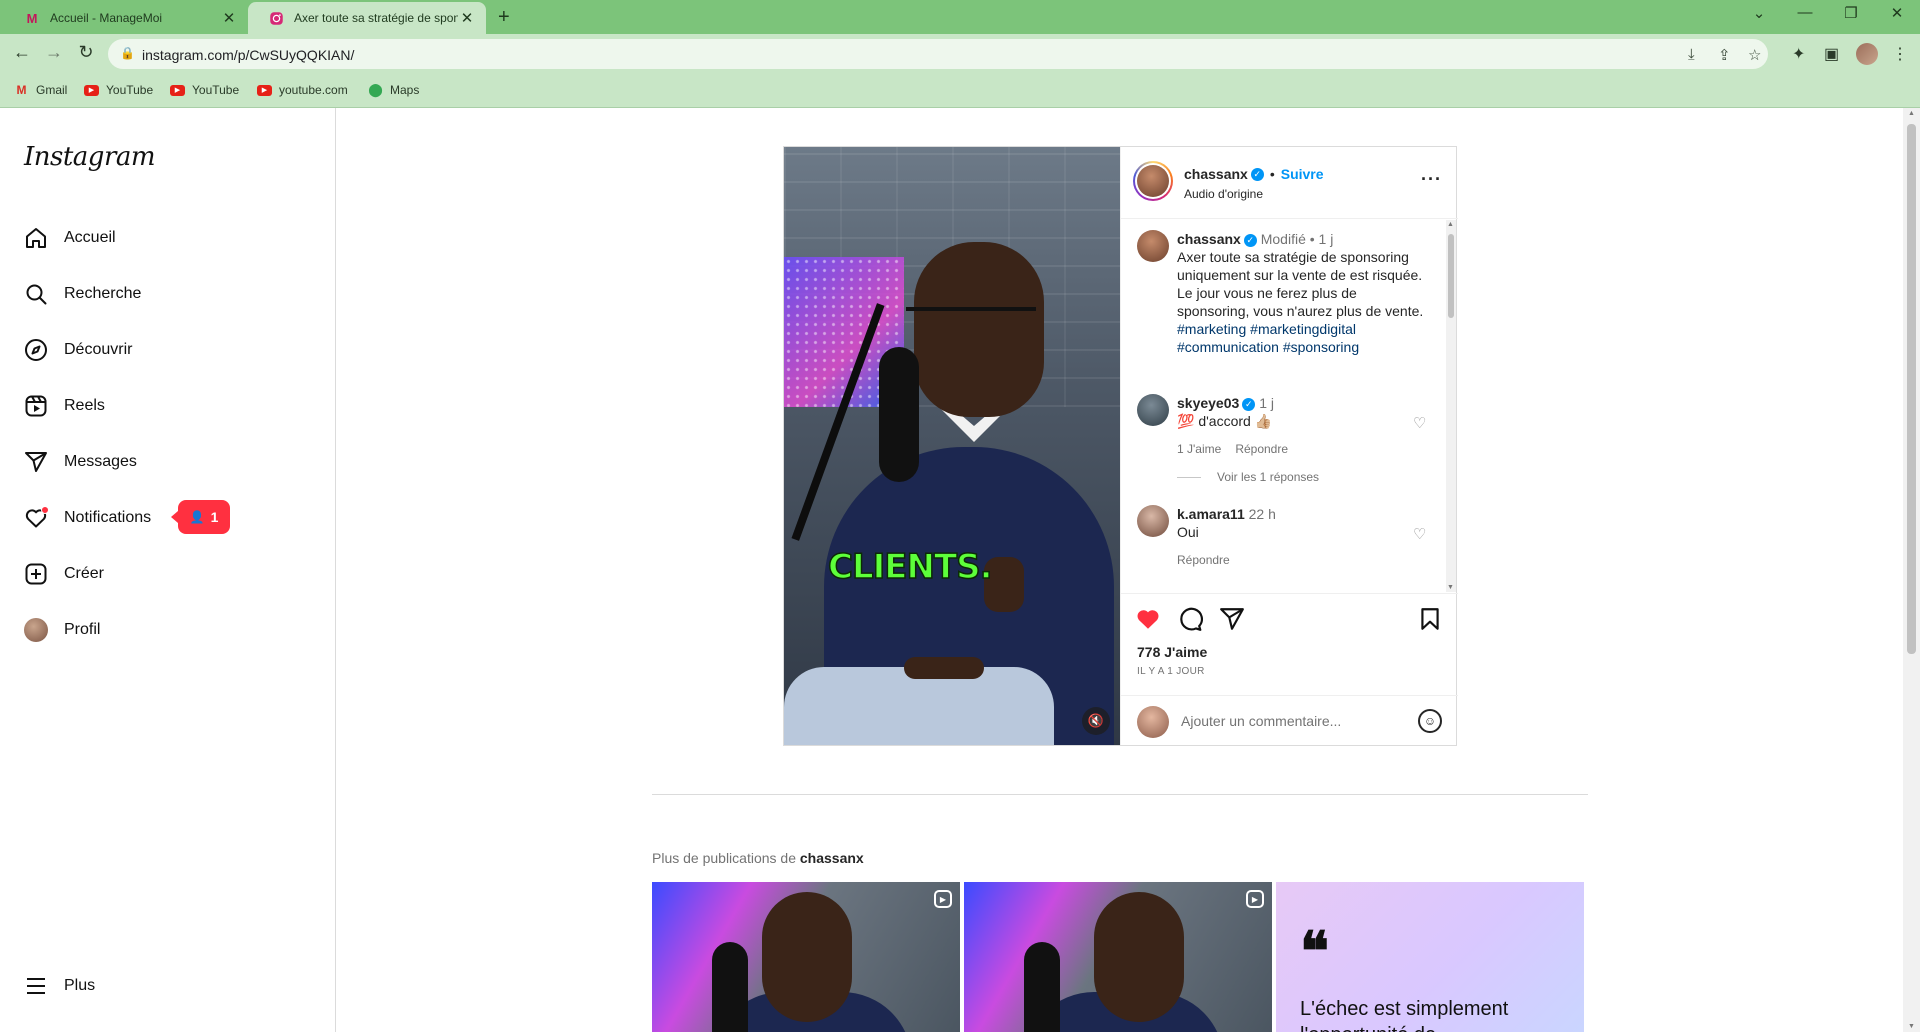 Image resolution: width=1920 pixels, height=1032 pixels. What do you see at coordinates (1691, 54) in the screenshot?
I see `install-app-icon: ⤓` at bounding box center [1691, 54].